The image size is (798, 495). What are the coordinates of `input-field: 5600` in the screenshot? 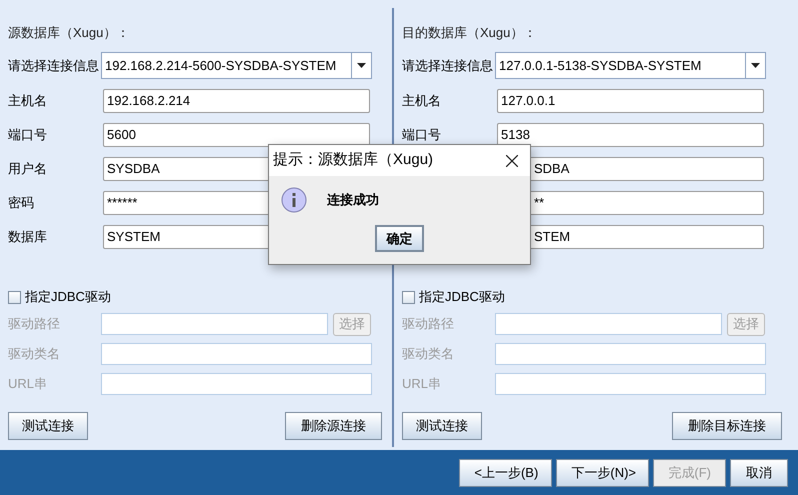 It's located at (236, 135).